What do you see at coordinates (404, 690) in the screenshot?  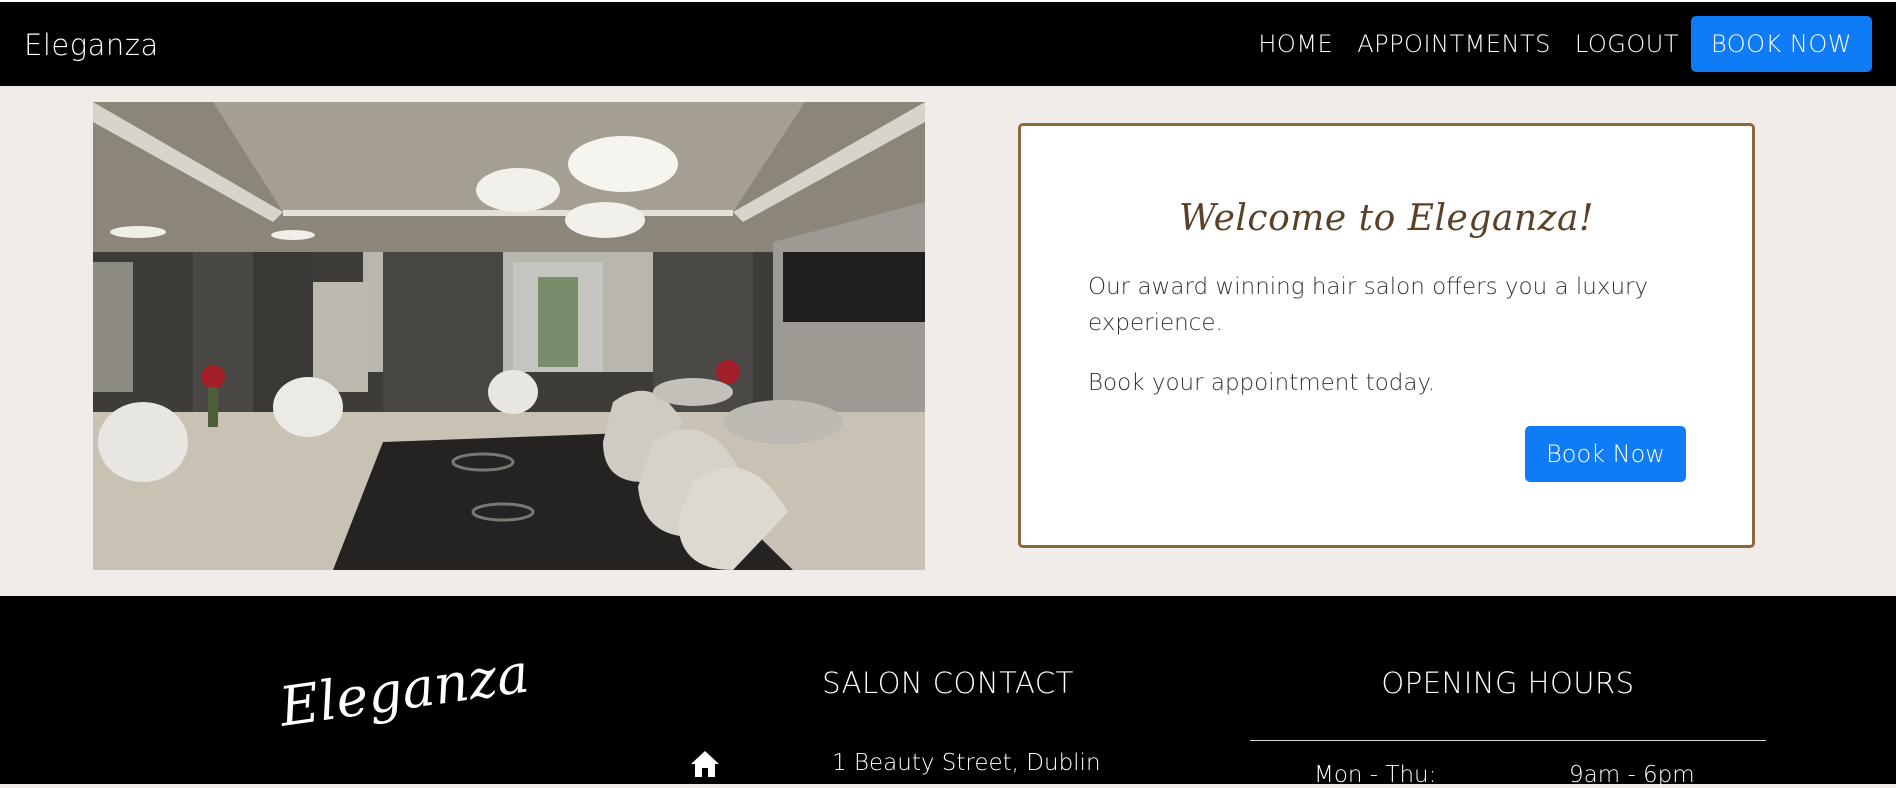 I see `footer-logo: Eleganza` at bounding box center [404, 690].